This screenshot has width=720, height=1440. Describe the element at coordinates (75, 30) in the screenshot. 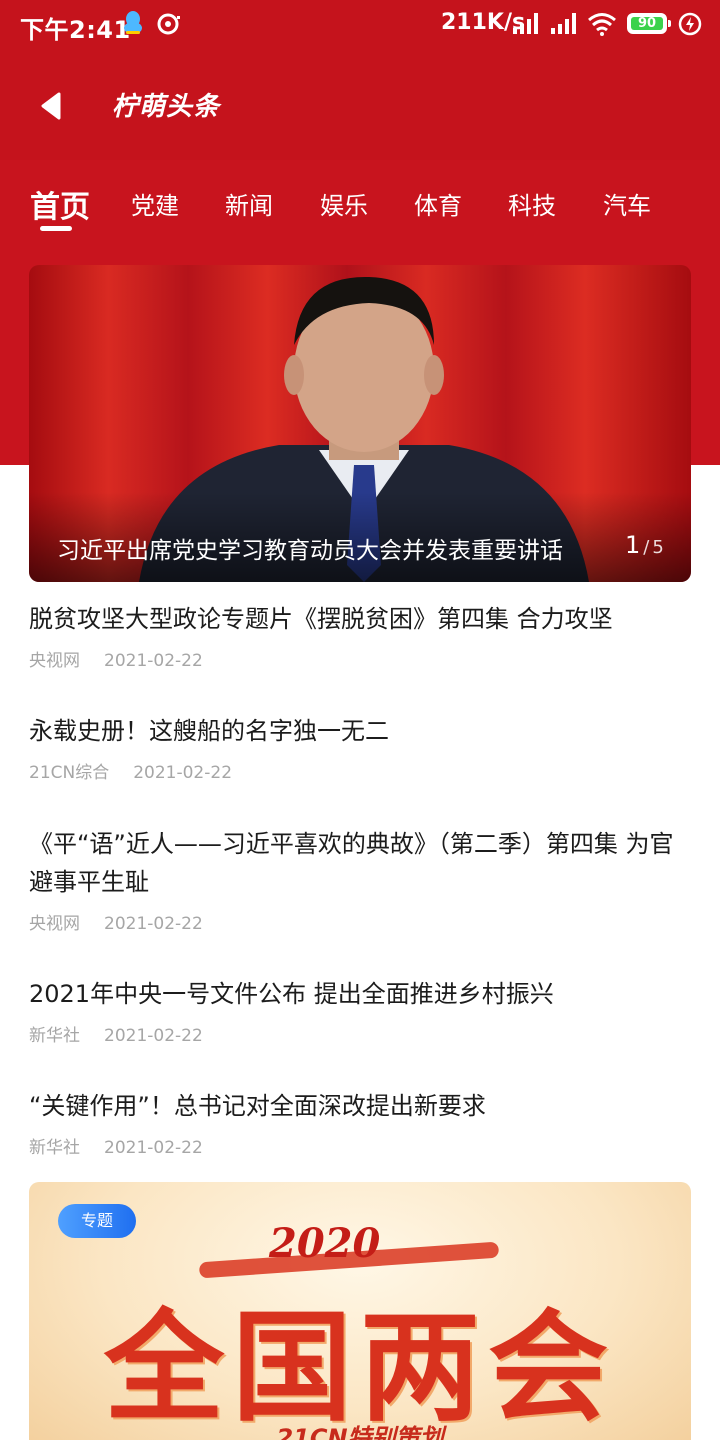

I see `status-time: 下午2:41` at that location.